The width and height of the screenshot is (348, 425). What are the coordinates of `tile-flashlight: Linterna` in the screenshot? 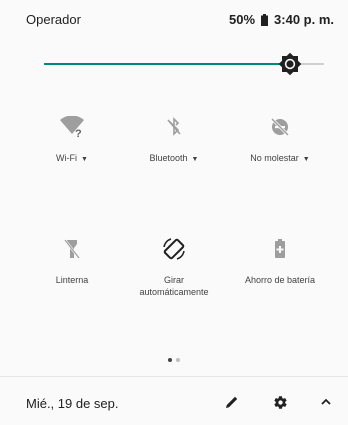 It's located at (72, 262).